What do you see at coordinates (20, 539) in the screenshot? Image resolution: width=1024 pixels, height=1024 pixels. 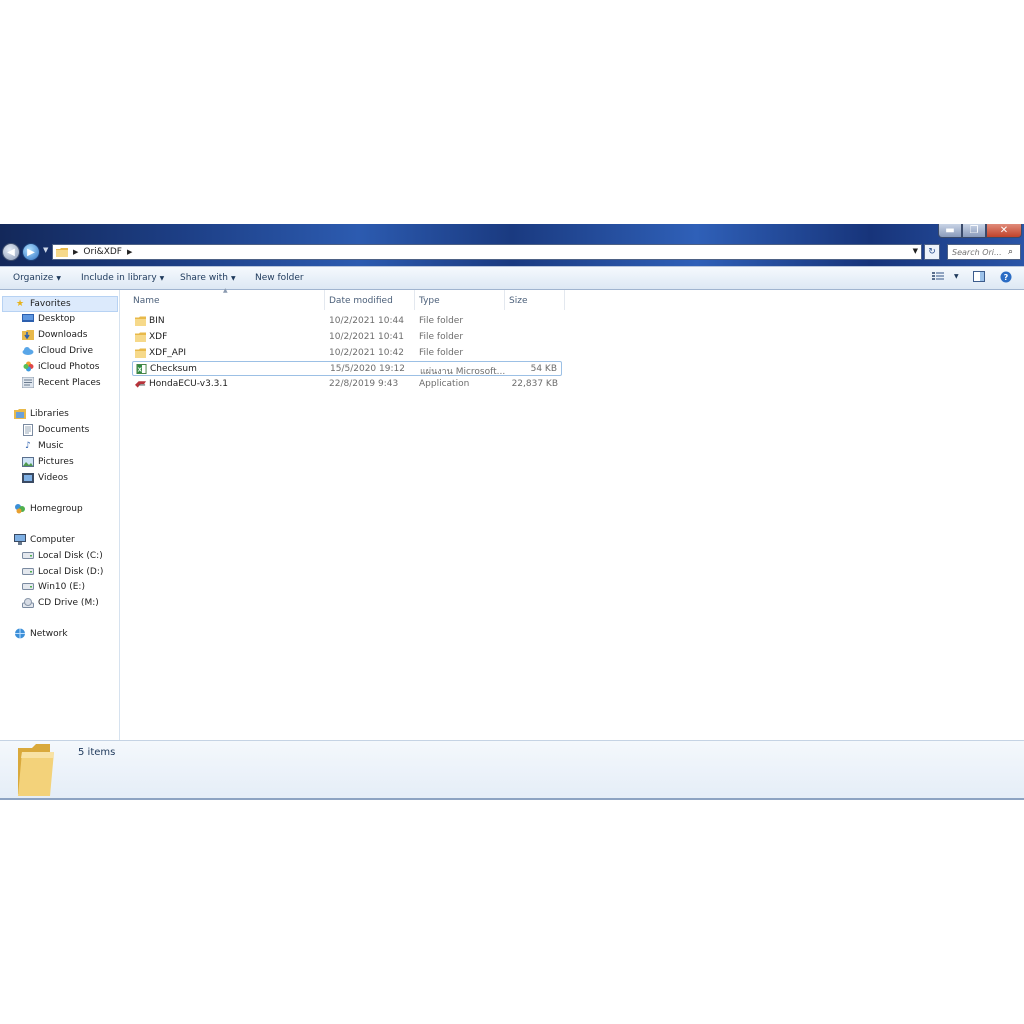 I see `computer-icon` at bounding box center [20, 539].